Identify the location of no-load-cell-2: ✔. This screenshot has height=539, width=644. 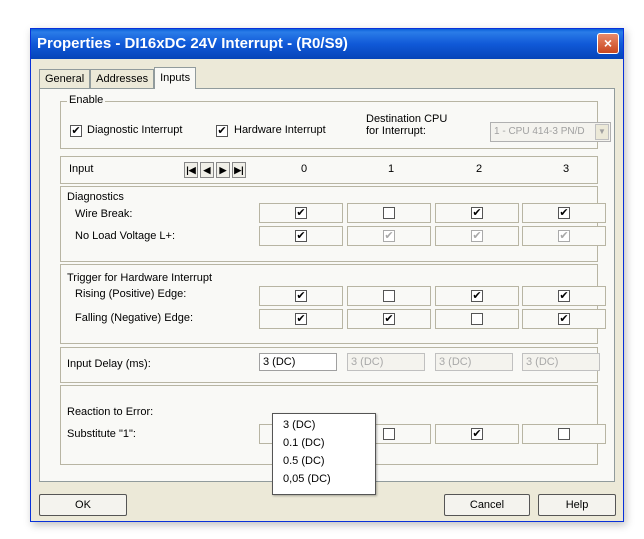
(477, 236).